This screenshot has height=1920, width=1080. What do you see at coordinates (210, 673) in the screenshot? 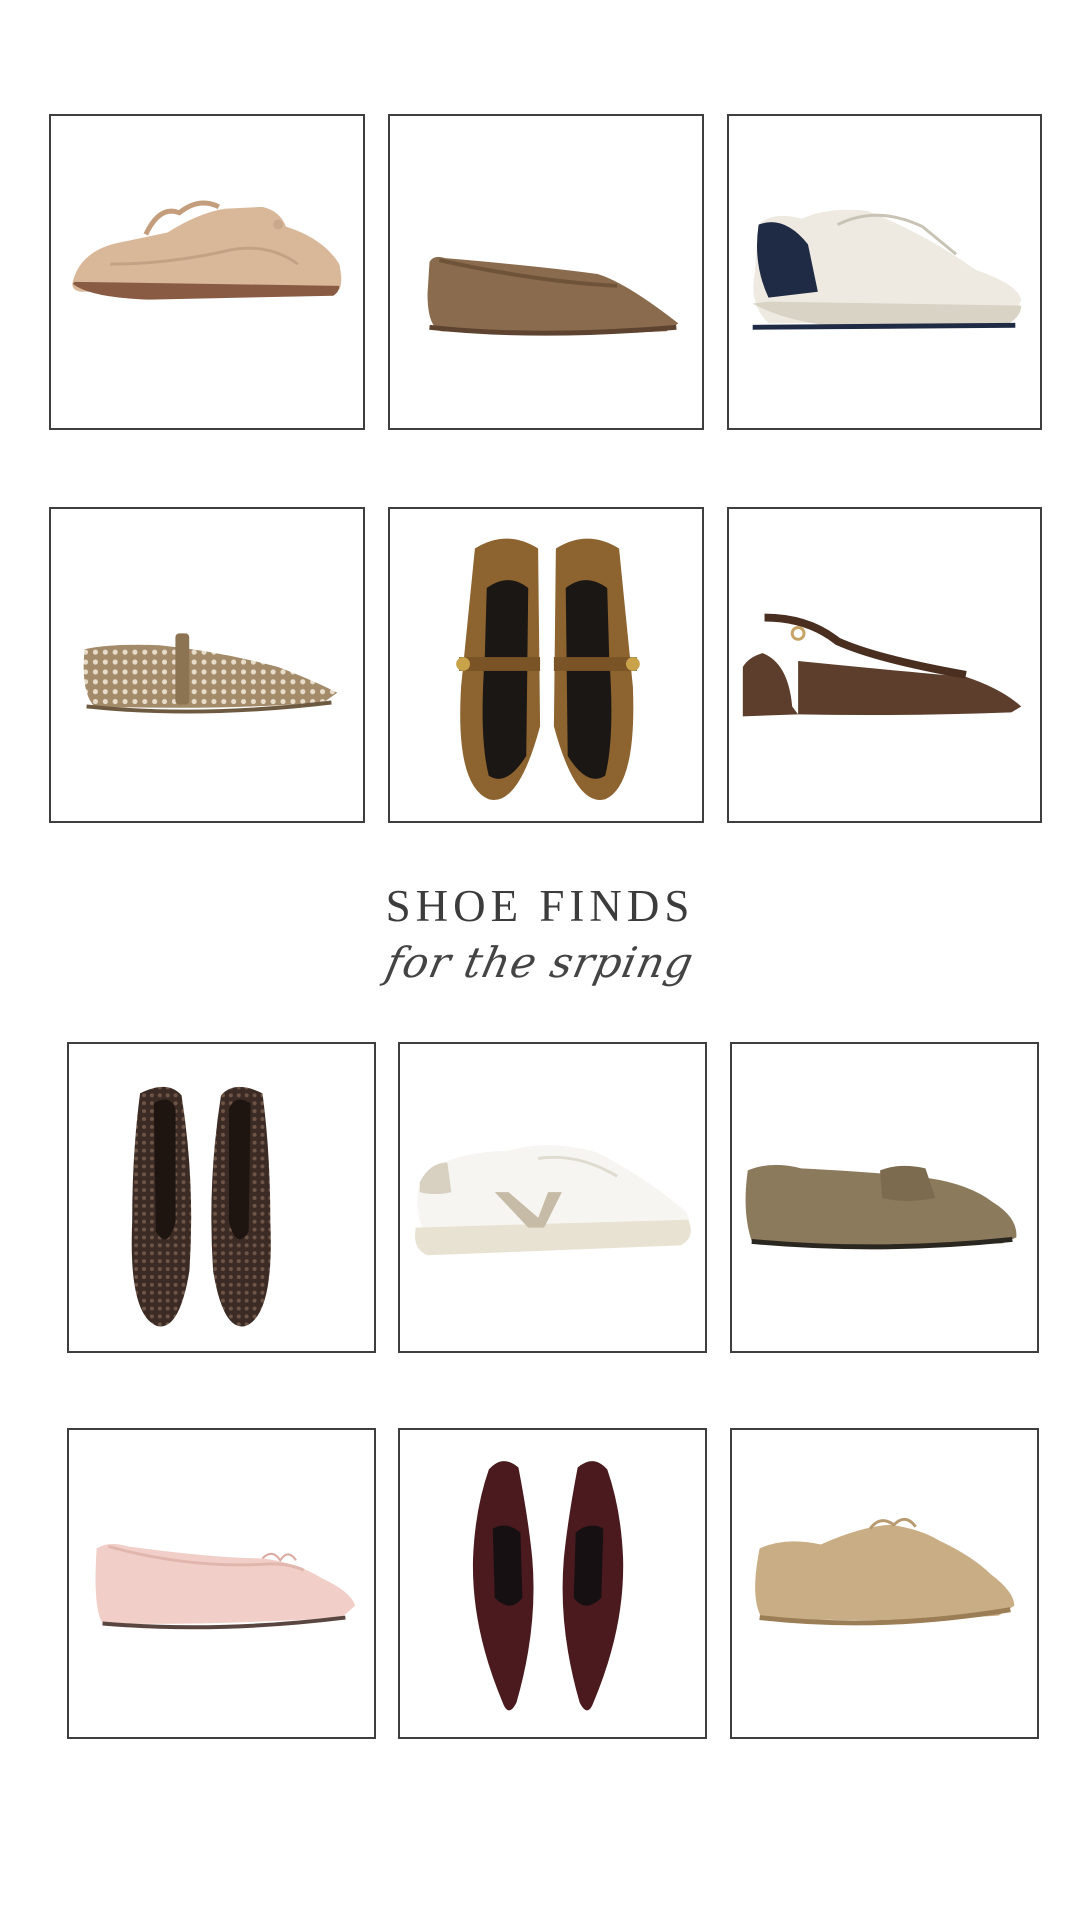
I see `perforated-mary-jane-icon` at bounding box center [210, 673].